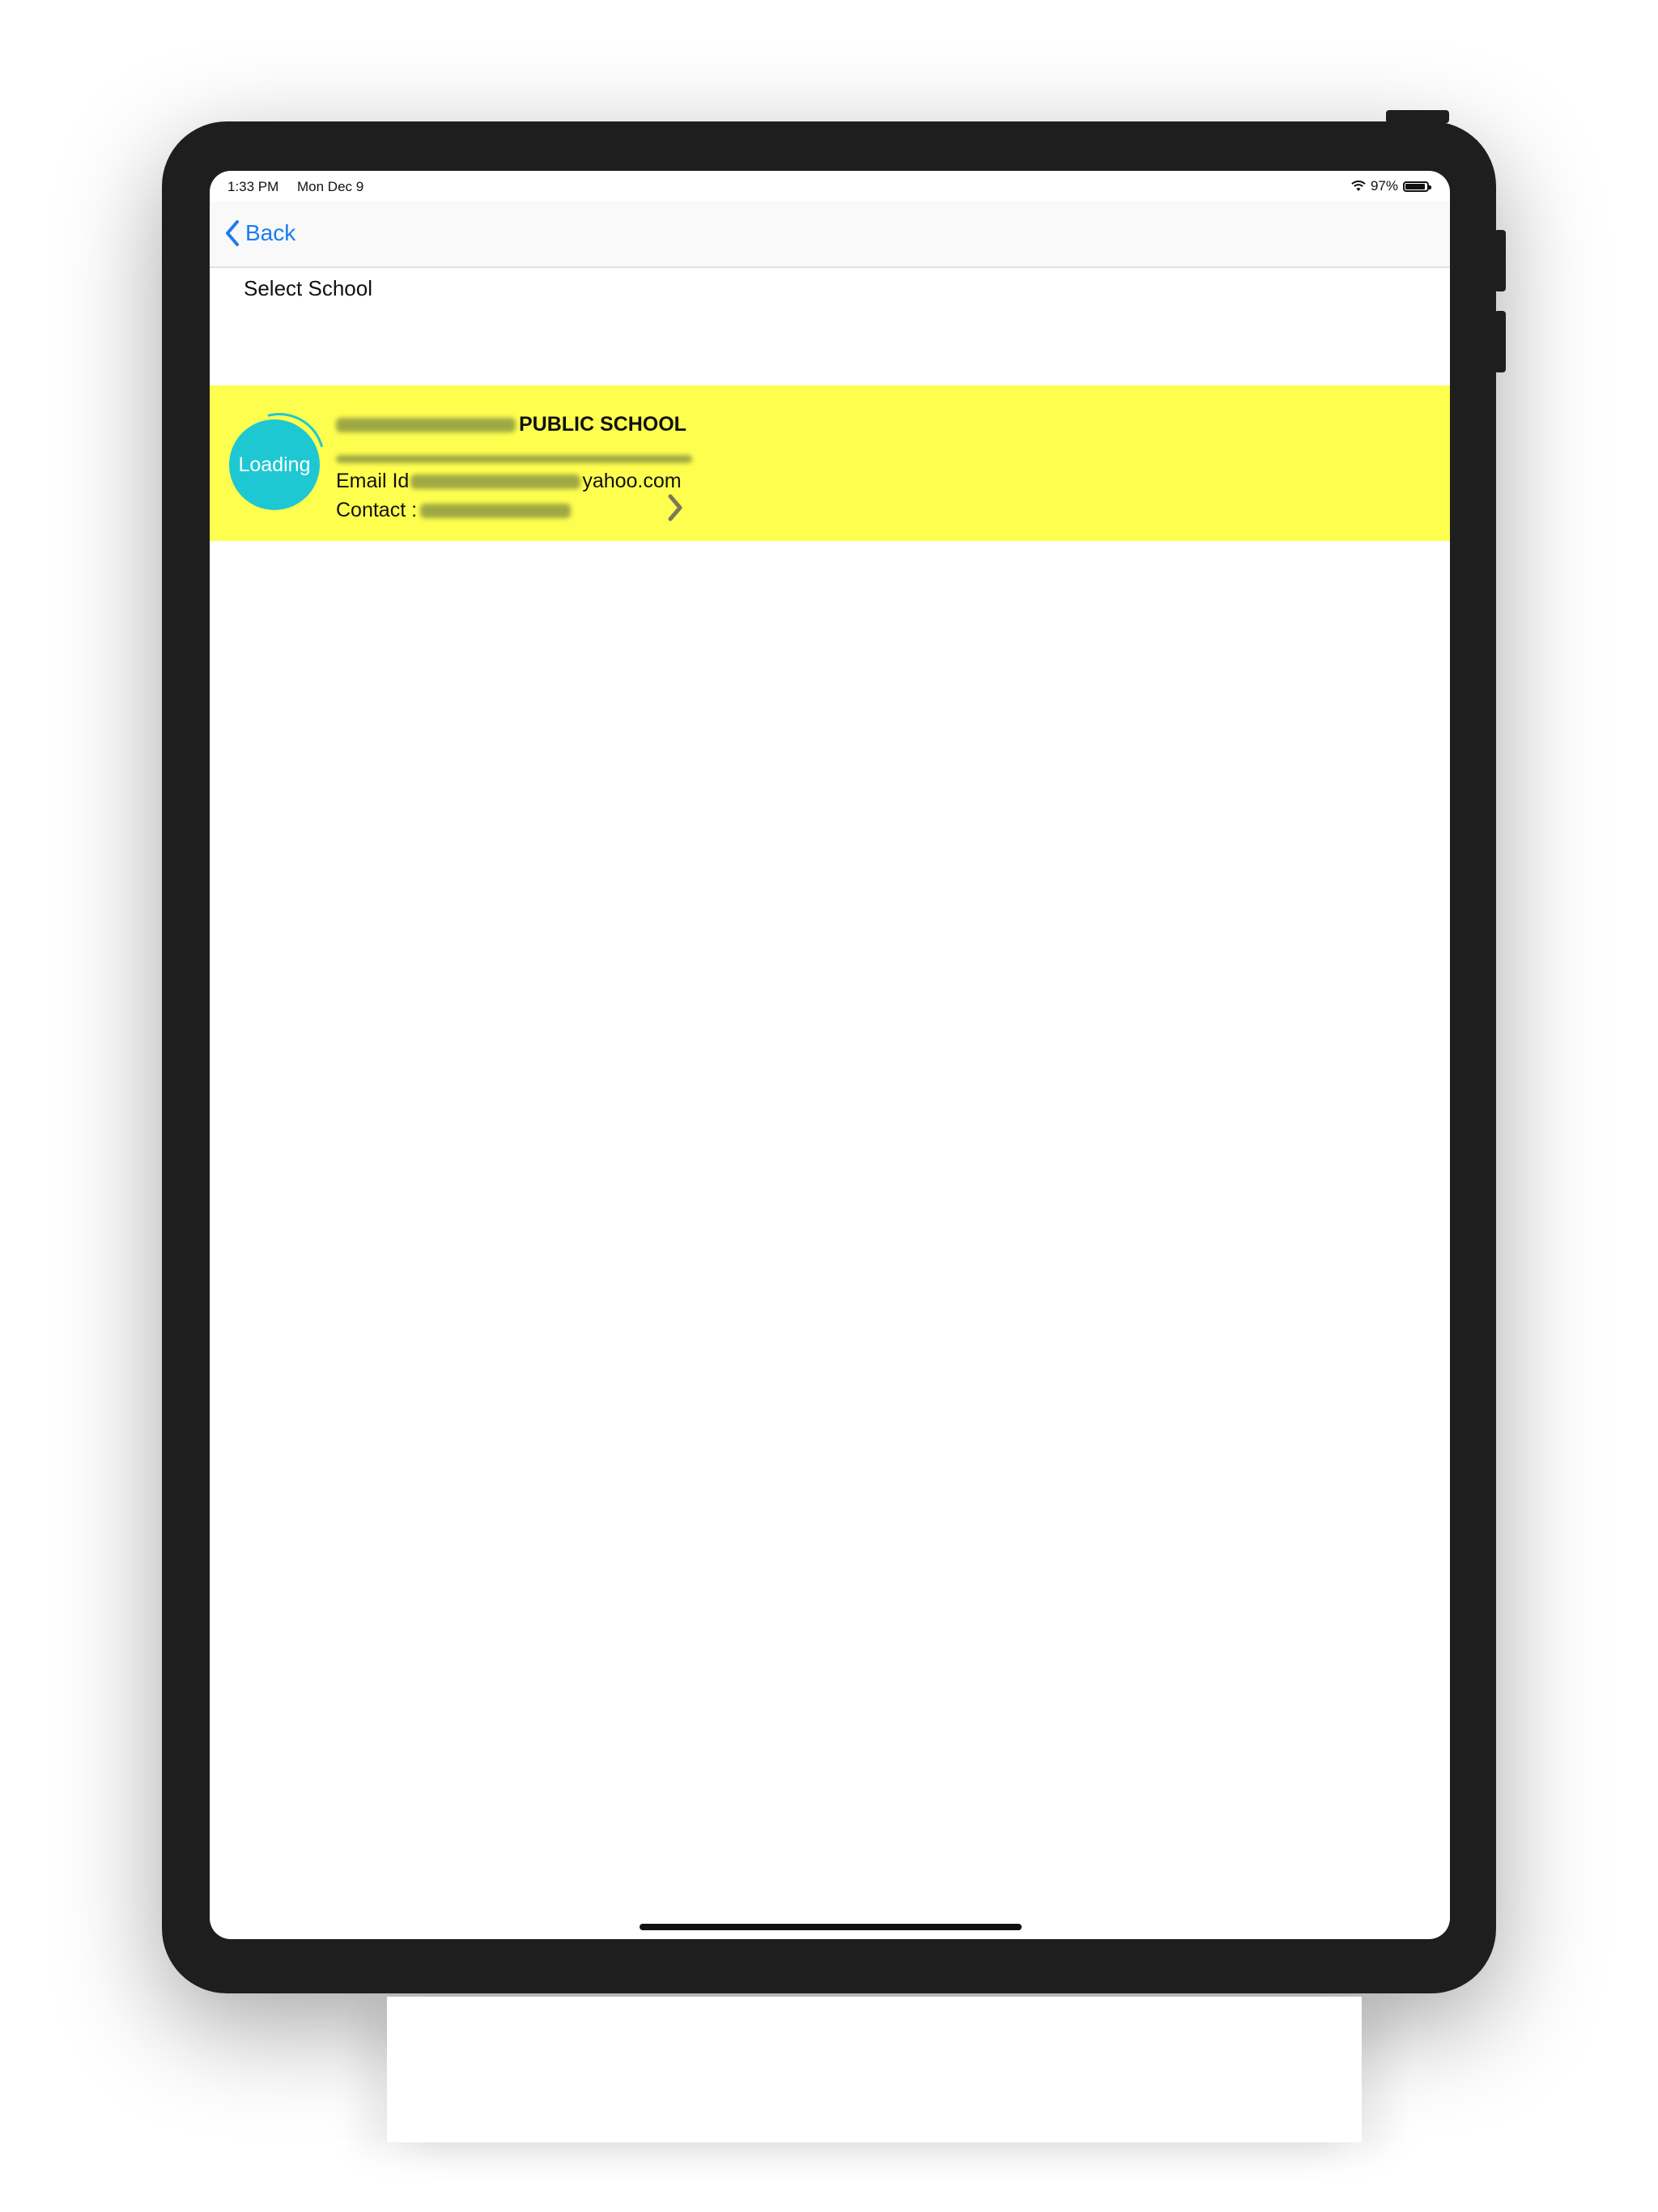  Describe the element at coordinates (1384, 186) in the screenshot. I see `battery-percent: 97%` at that location.